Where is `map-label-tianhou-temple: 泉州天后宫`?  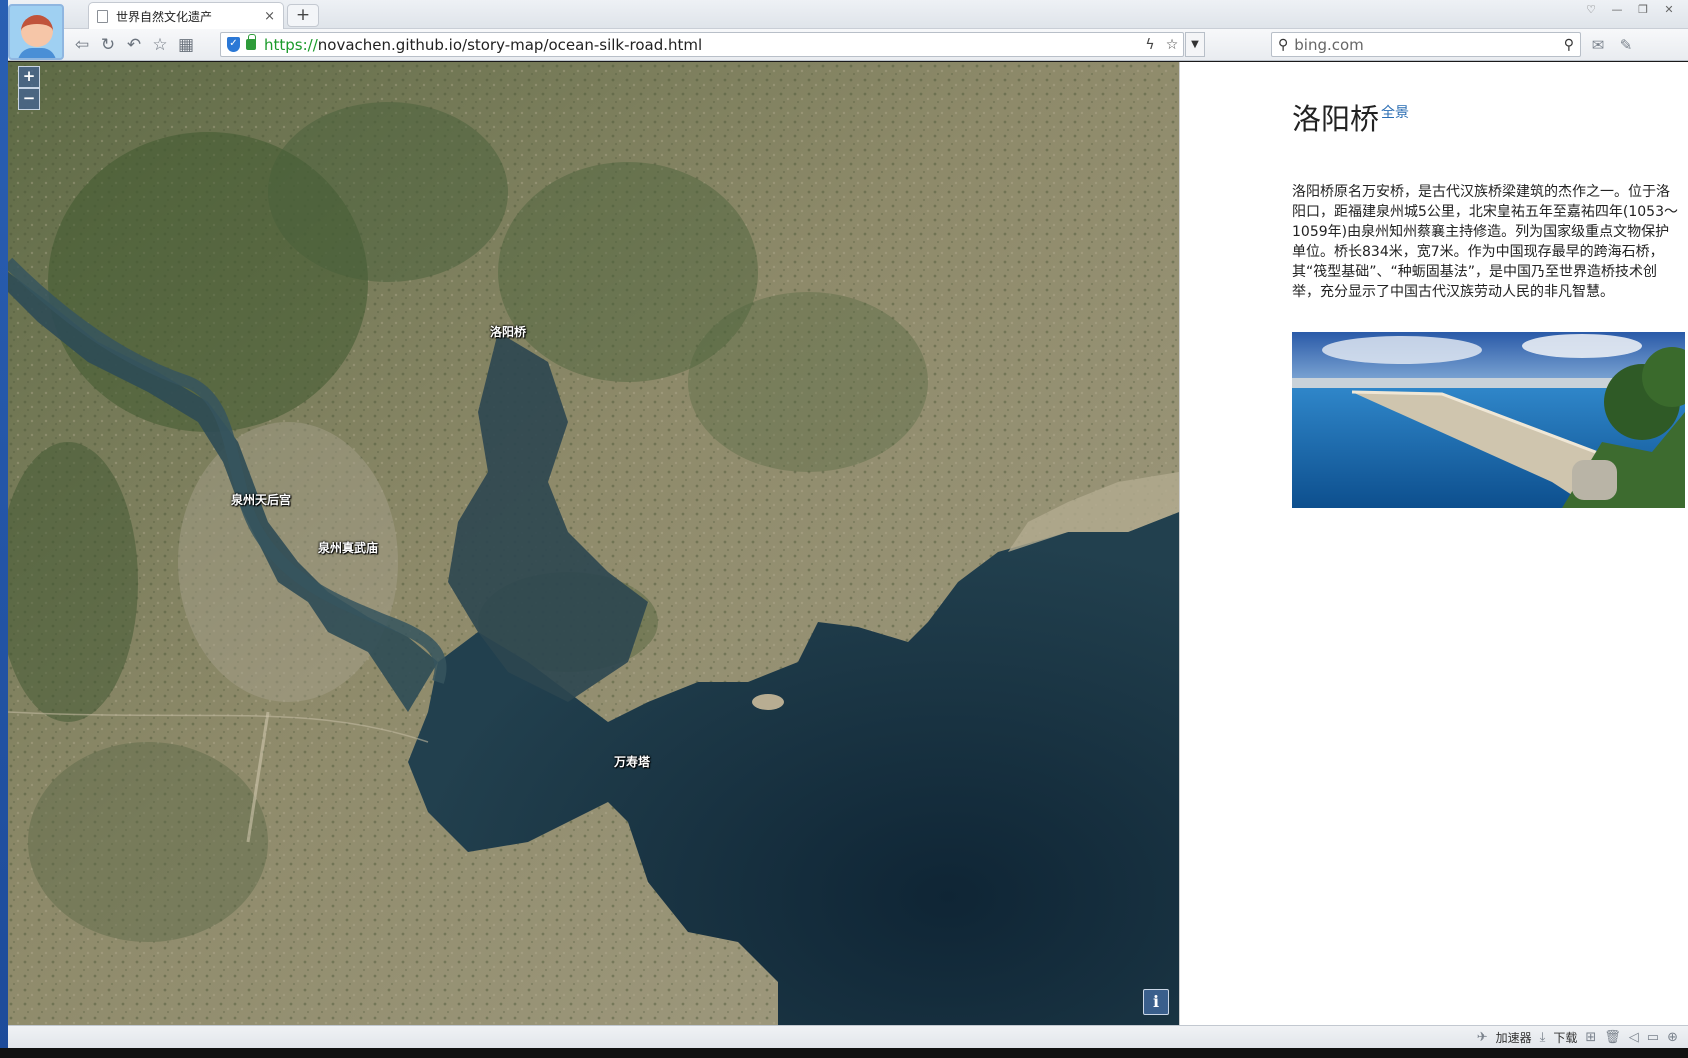 map-label-tianhou-temple: 泉州天后宫 is located at coordinates (261, 499).